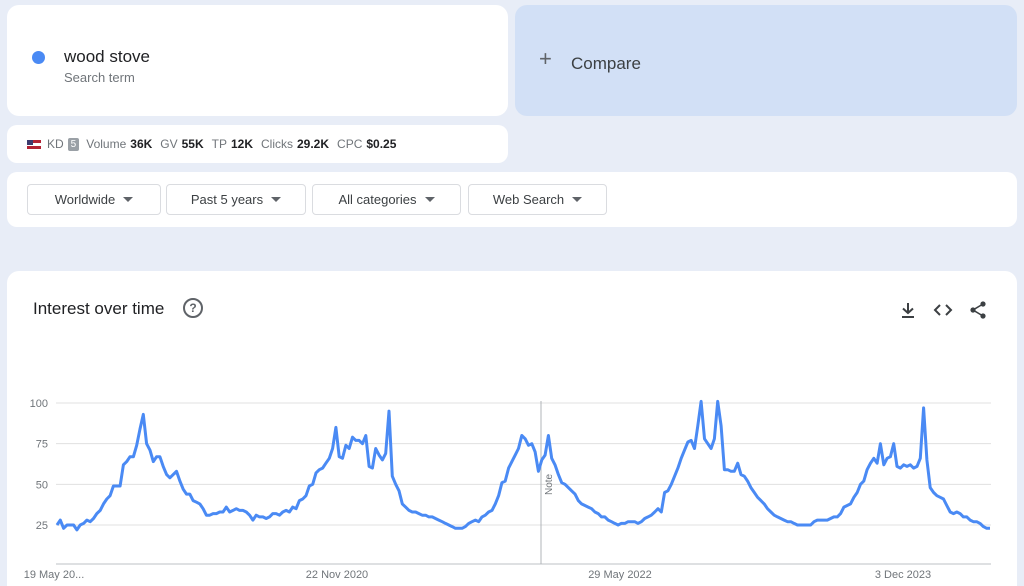 The image size is (1024, 586). Describe the element at coordinates (277, 144) in the screenshot. I see `clicks-label: Clicks` at that location.